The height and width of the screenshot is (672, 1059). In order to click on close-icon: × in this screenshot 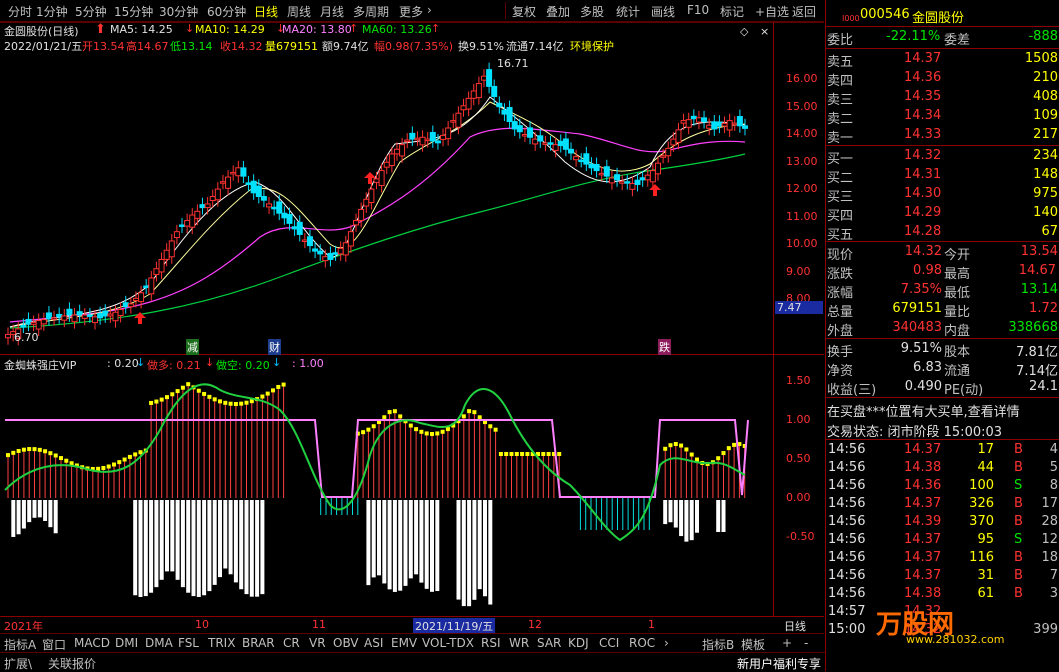, I will do `click(764, 31)`.